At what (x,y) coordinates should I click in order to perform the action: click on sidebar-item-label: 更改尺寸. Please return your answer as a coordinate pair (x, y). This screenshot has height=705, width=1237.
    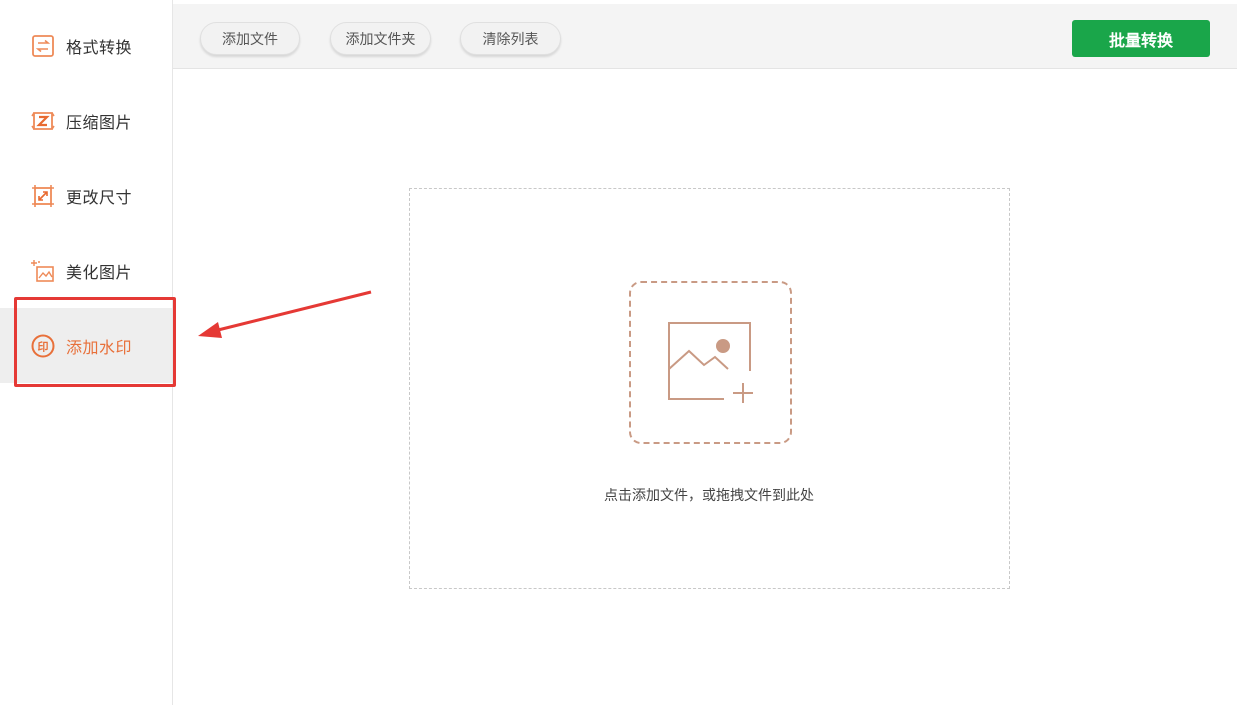
    Looking at the image, I should click on (99, 197).